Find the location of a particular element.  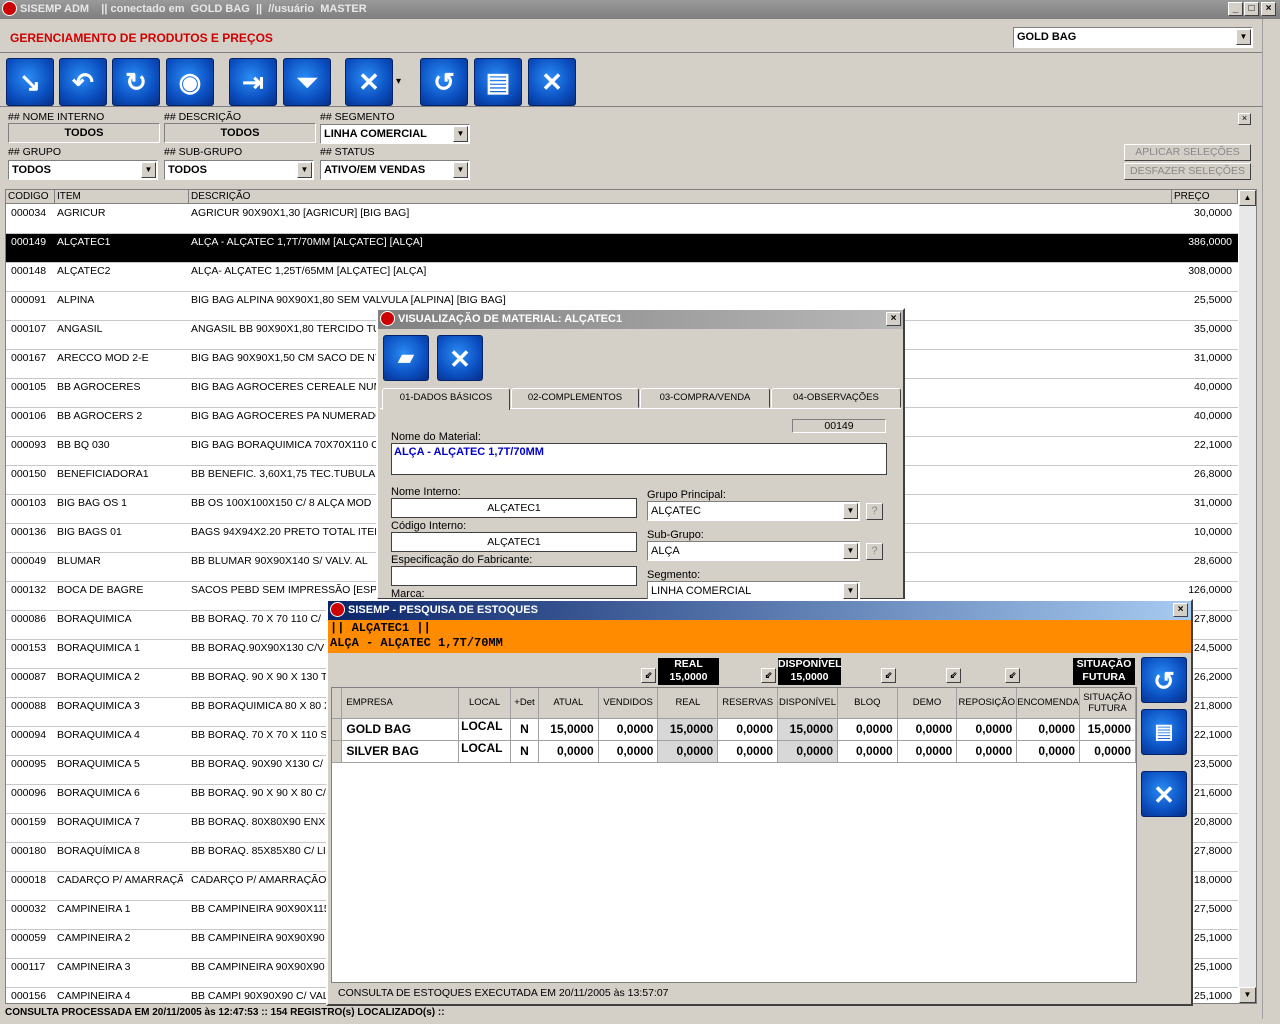

material-logo-icon is located at coordinates (387, 318).